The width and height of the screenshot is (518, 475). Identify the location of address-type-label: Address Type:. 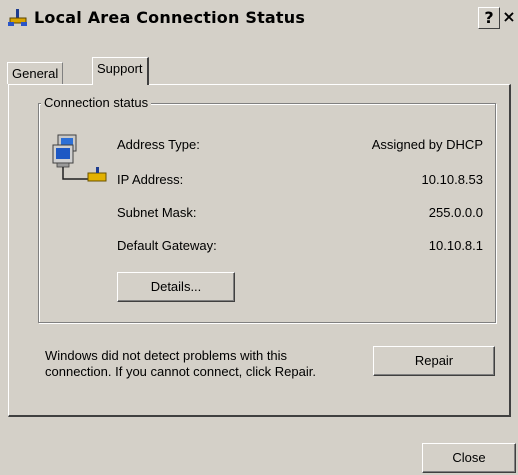
(158, 144).